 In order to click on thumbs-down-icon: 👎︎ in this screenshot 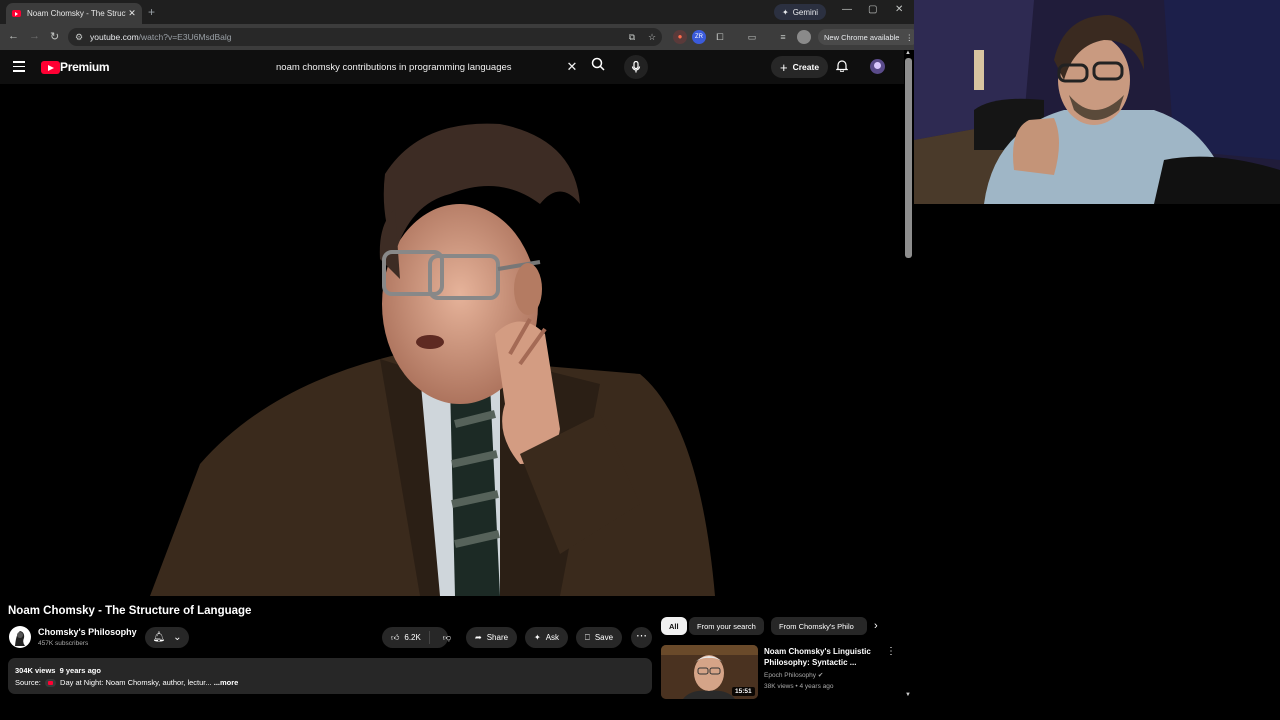, I will do `click(446, 637)`.